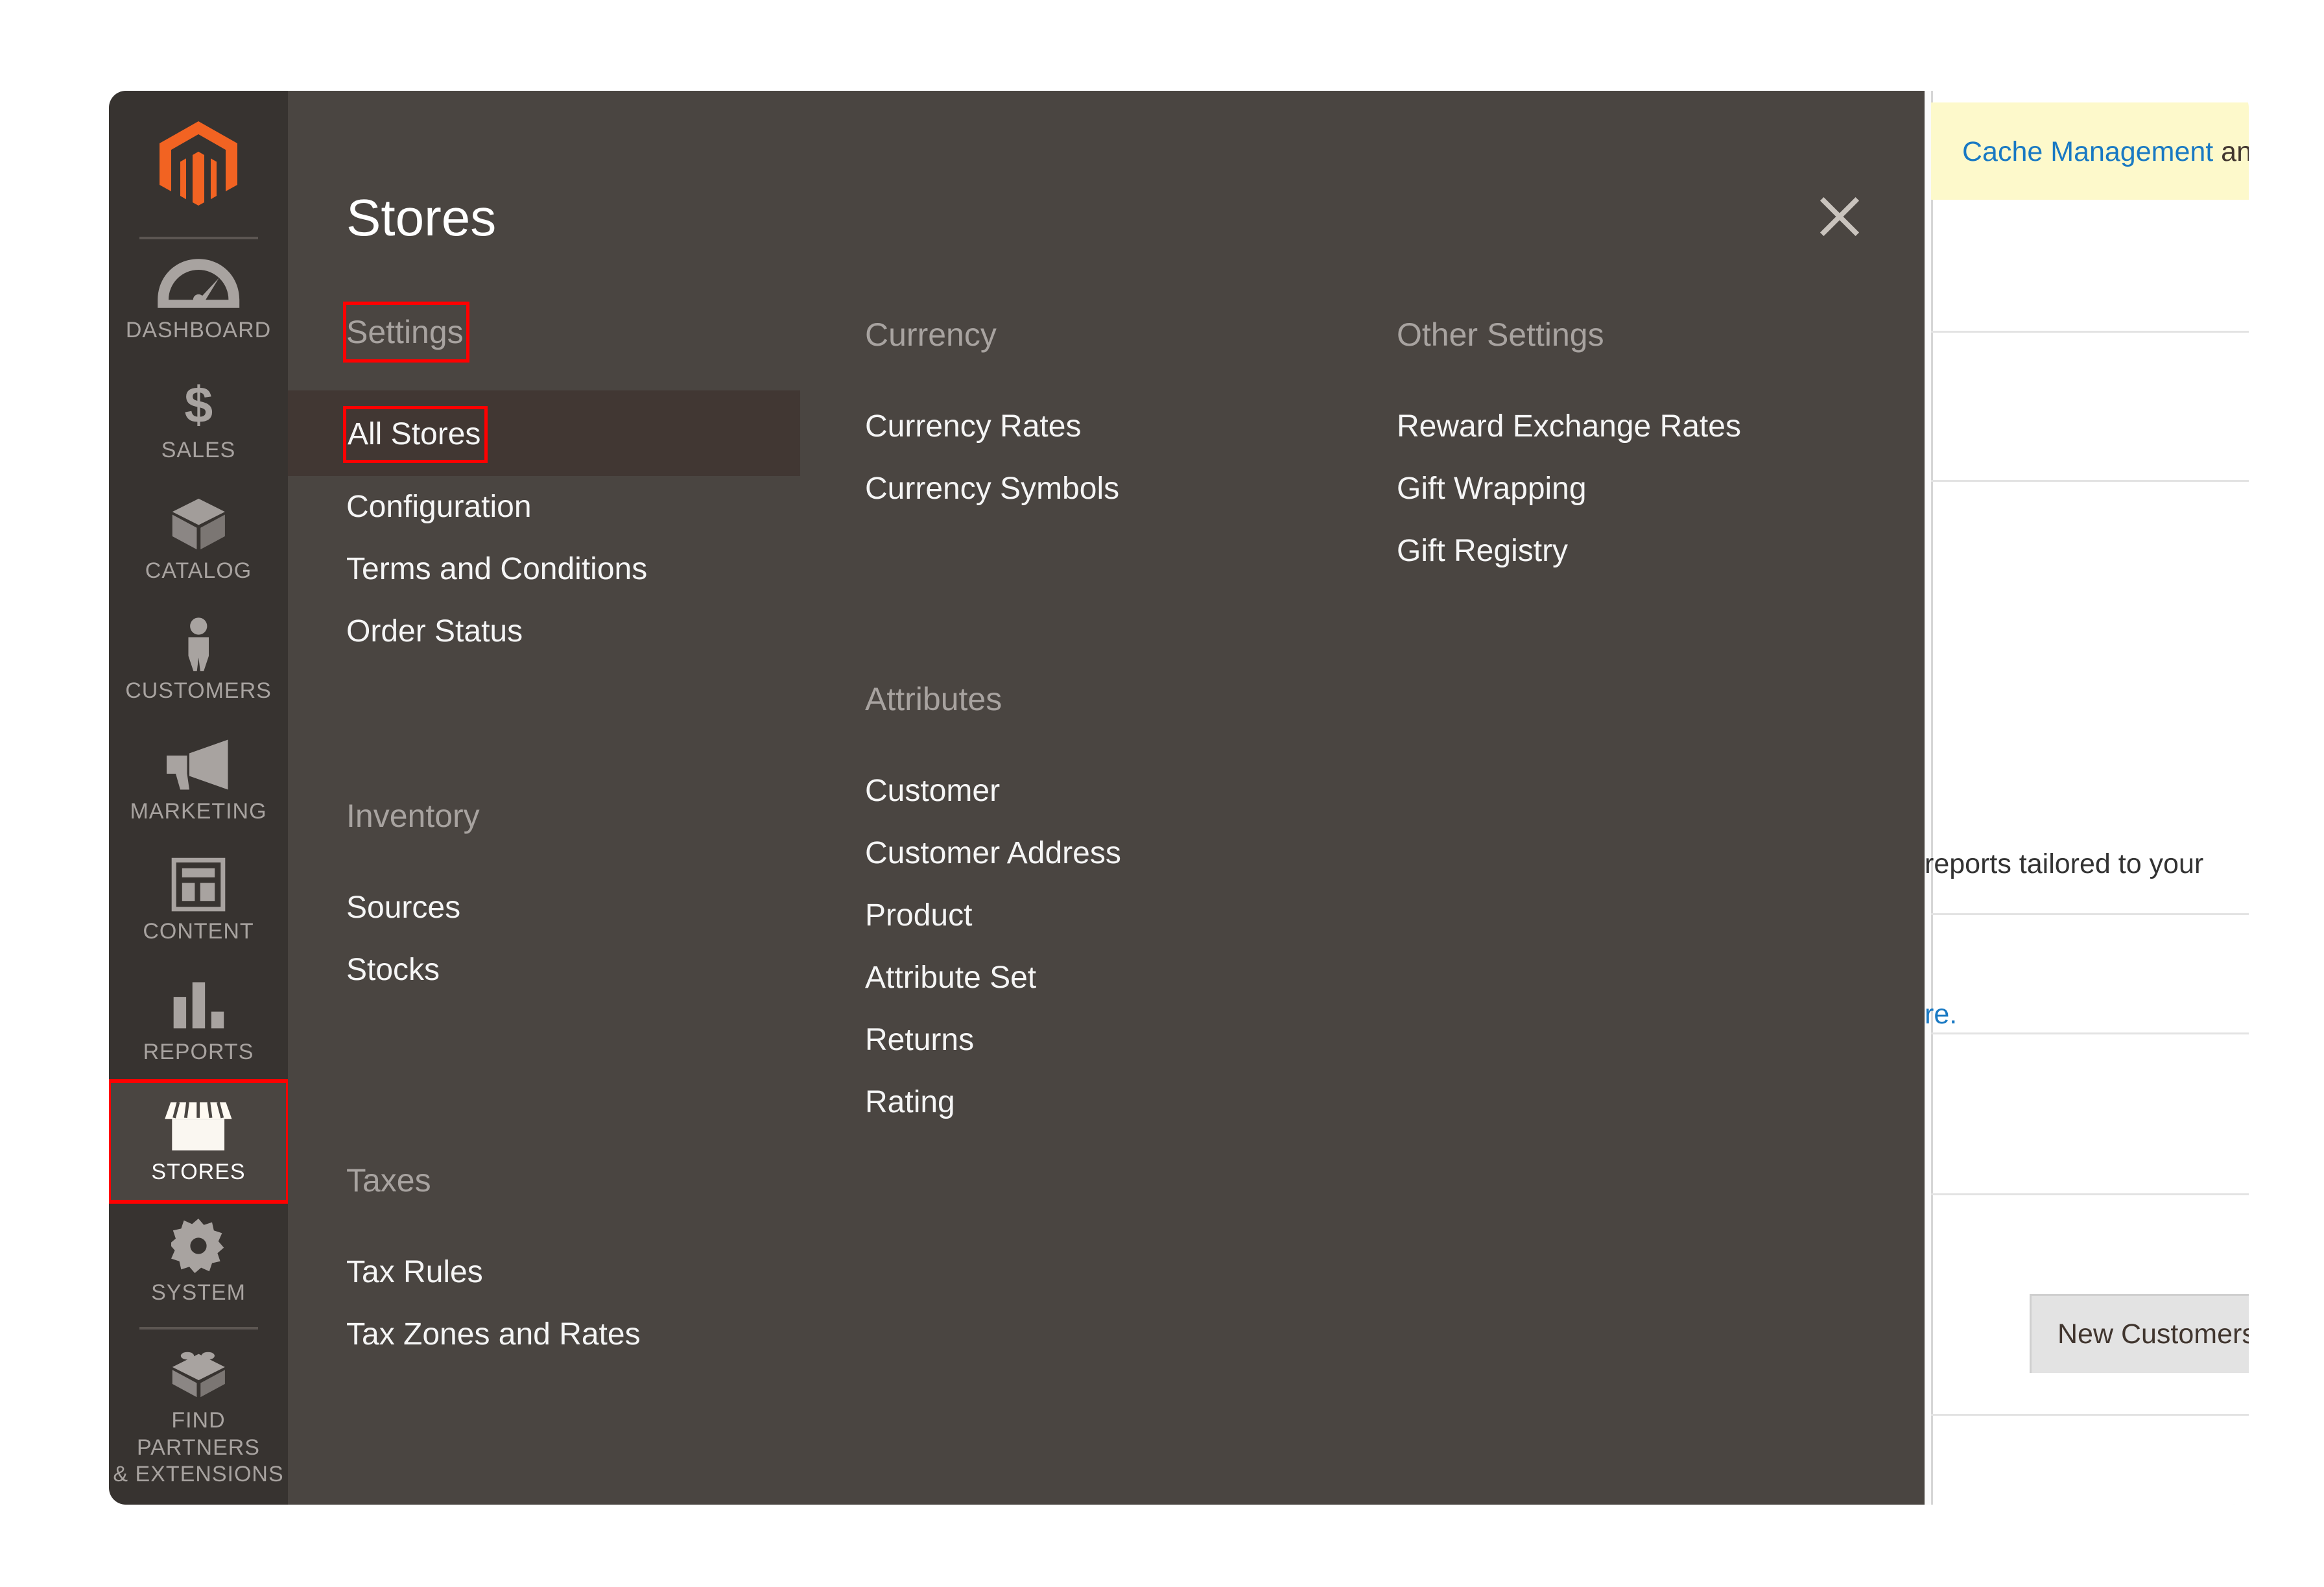 This screenshot has width=2324, height=1587. I want to click on mega-menu-item: Attribute Set, so click(1102, 978).